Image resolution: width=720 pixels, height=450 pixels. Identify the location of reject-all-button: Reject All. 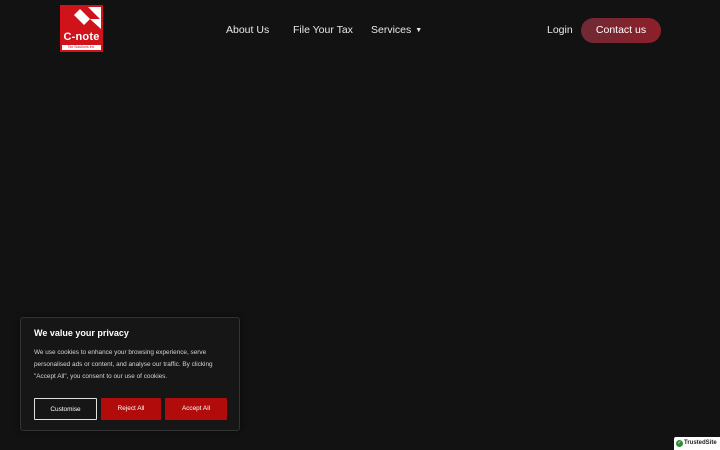
(131, 409).